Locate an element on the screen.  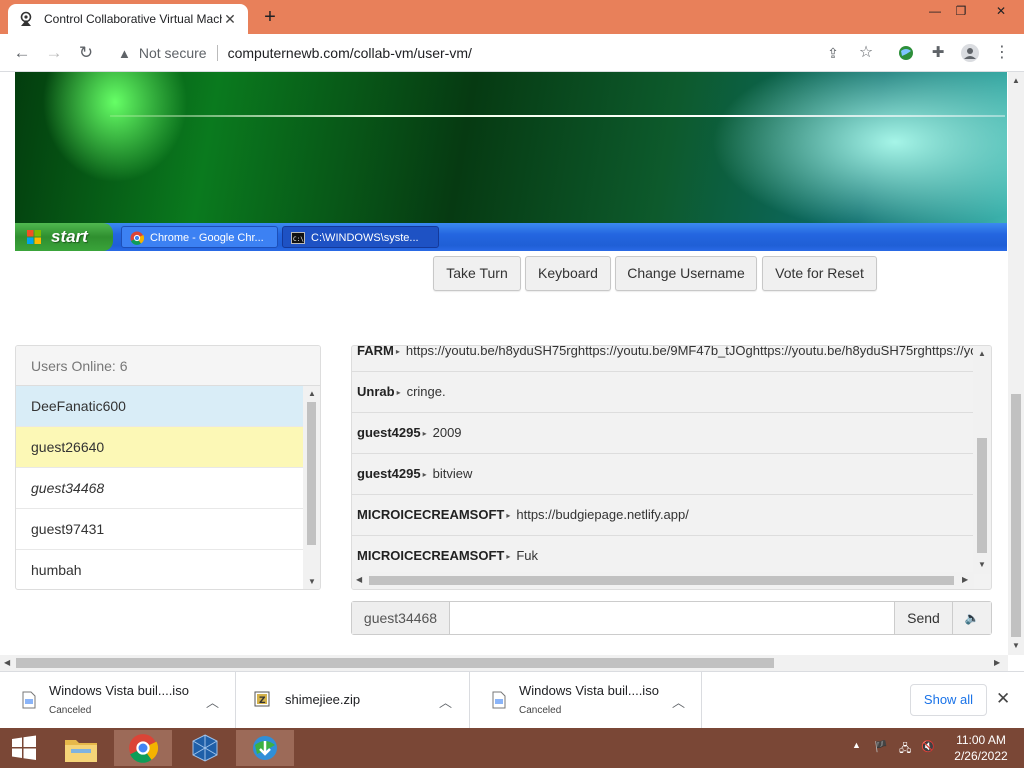
tab-close-icon: ✕ is located at coordinates (230, 19).